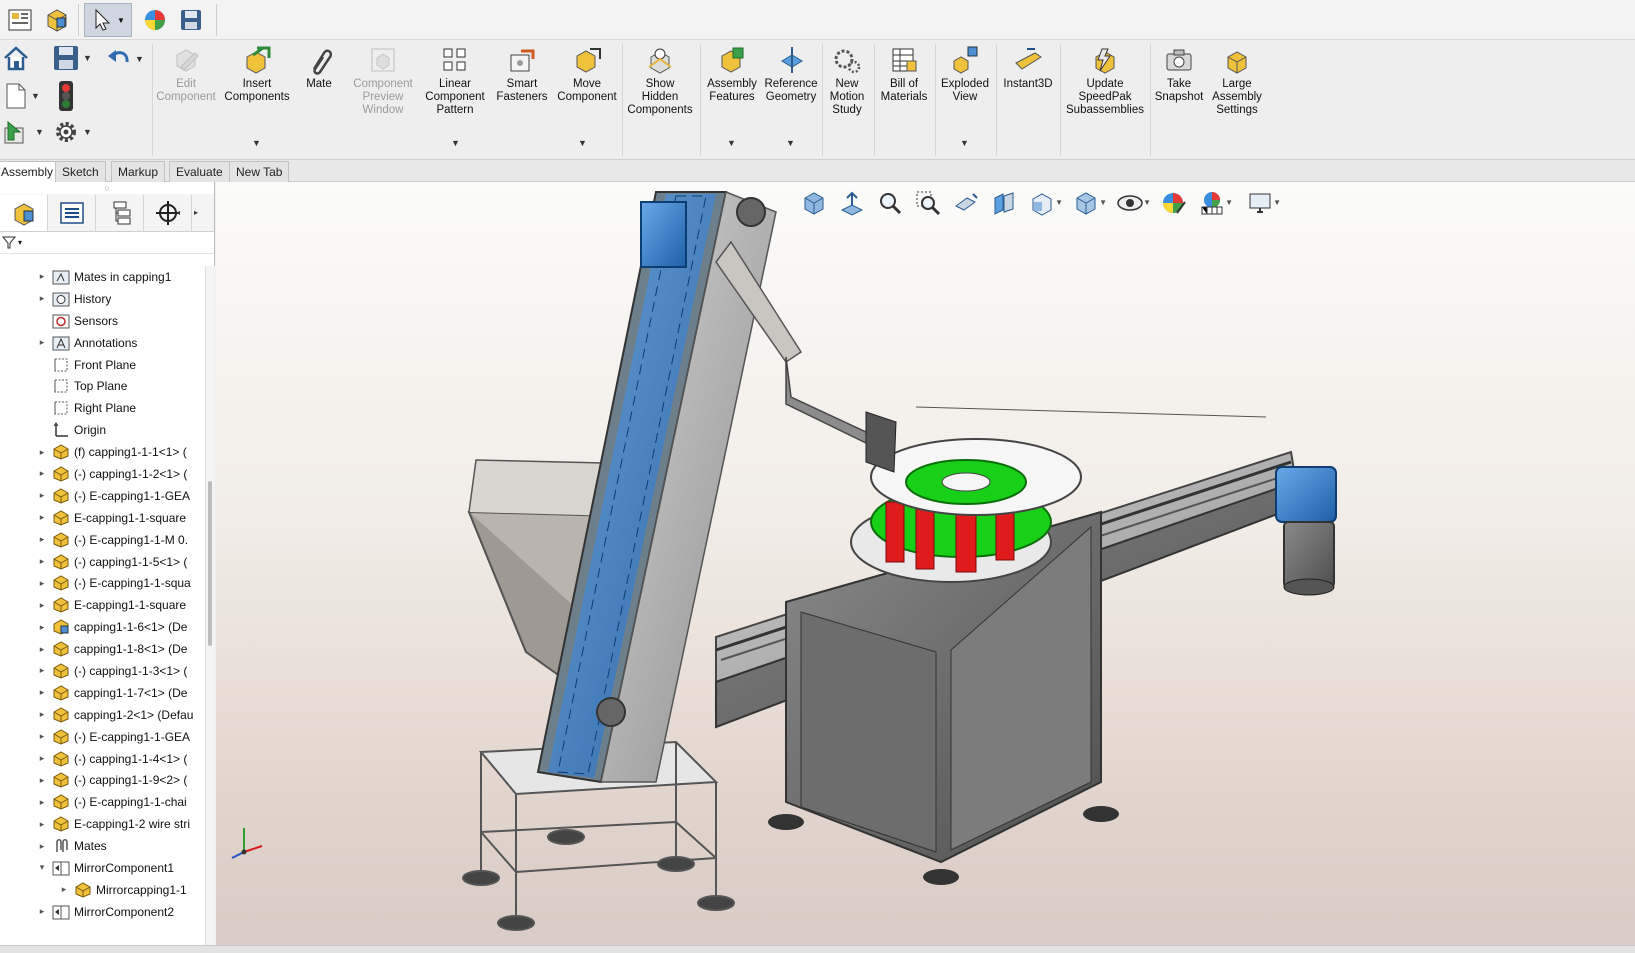 The height and width of the screenshot is (953, 1635). What do you see at coordinates (383, 80) in the screenshot?
I see `component-preview-window-button: Component Preview Window` at bounding box center [383, 80].